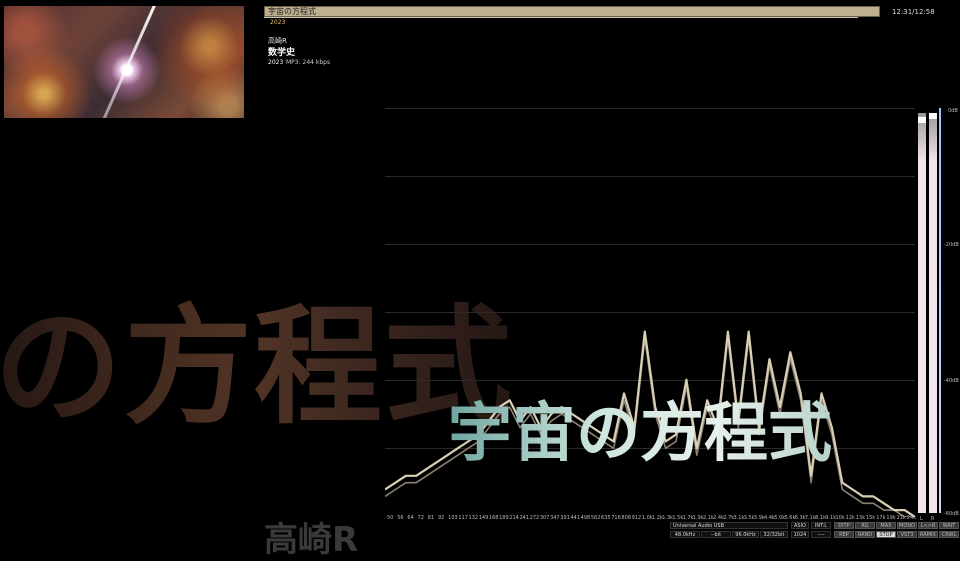 This screenshot has width=960, height=561. What do you see at coordinates (292, 11) in the screenshot?
I see `track-title-bar-text: 宇宙の方程式` at bounding box center [292, 11].